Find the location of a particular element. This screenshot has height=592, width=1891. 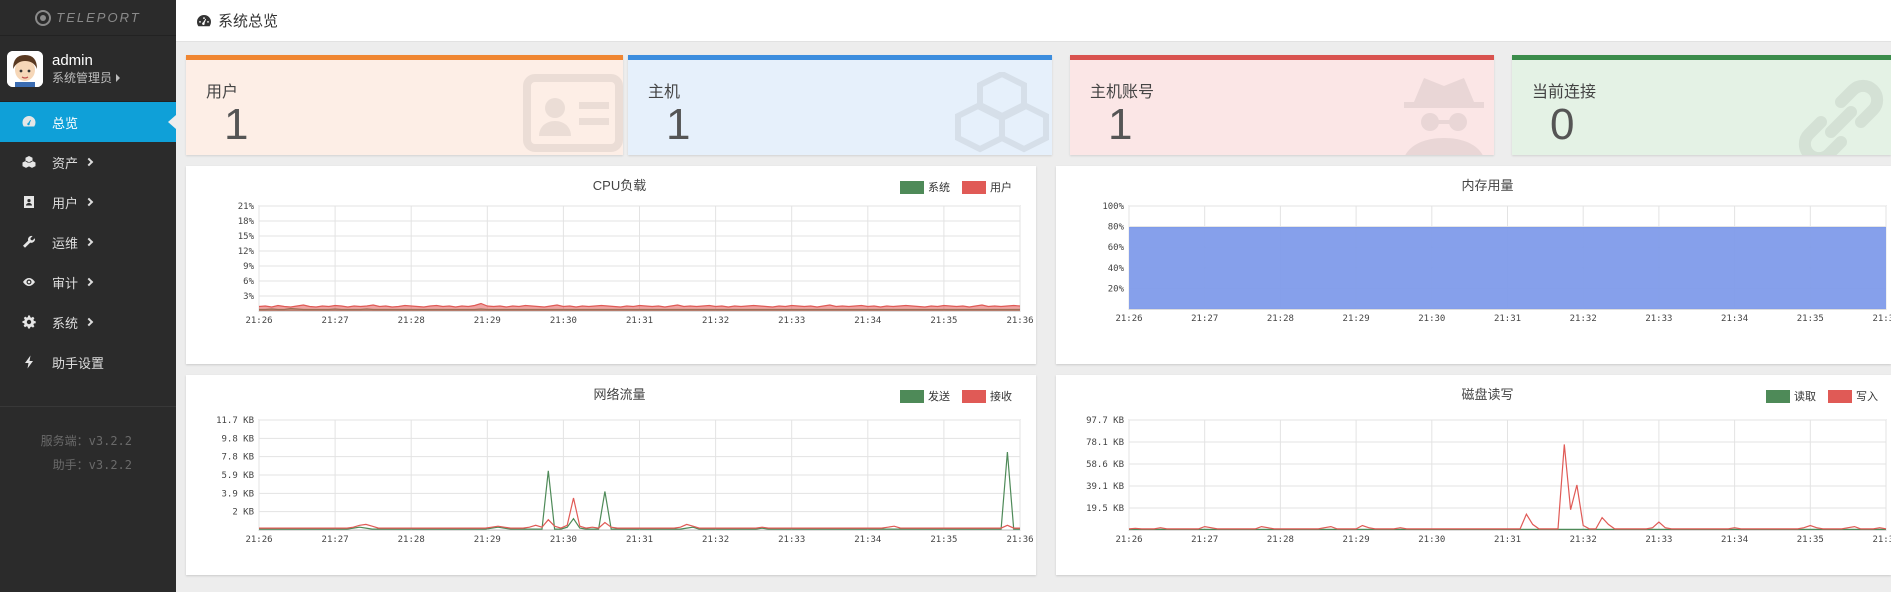

y-tick-label: 60% is located at coordinates (1116, 248).